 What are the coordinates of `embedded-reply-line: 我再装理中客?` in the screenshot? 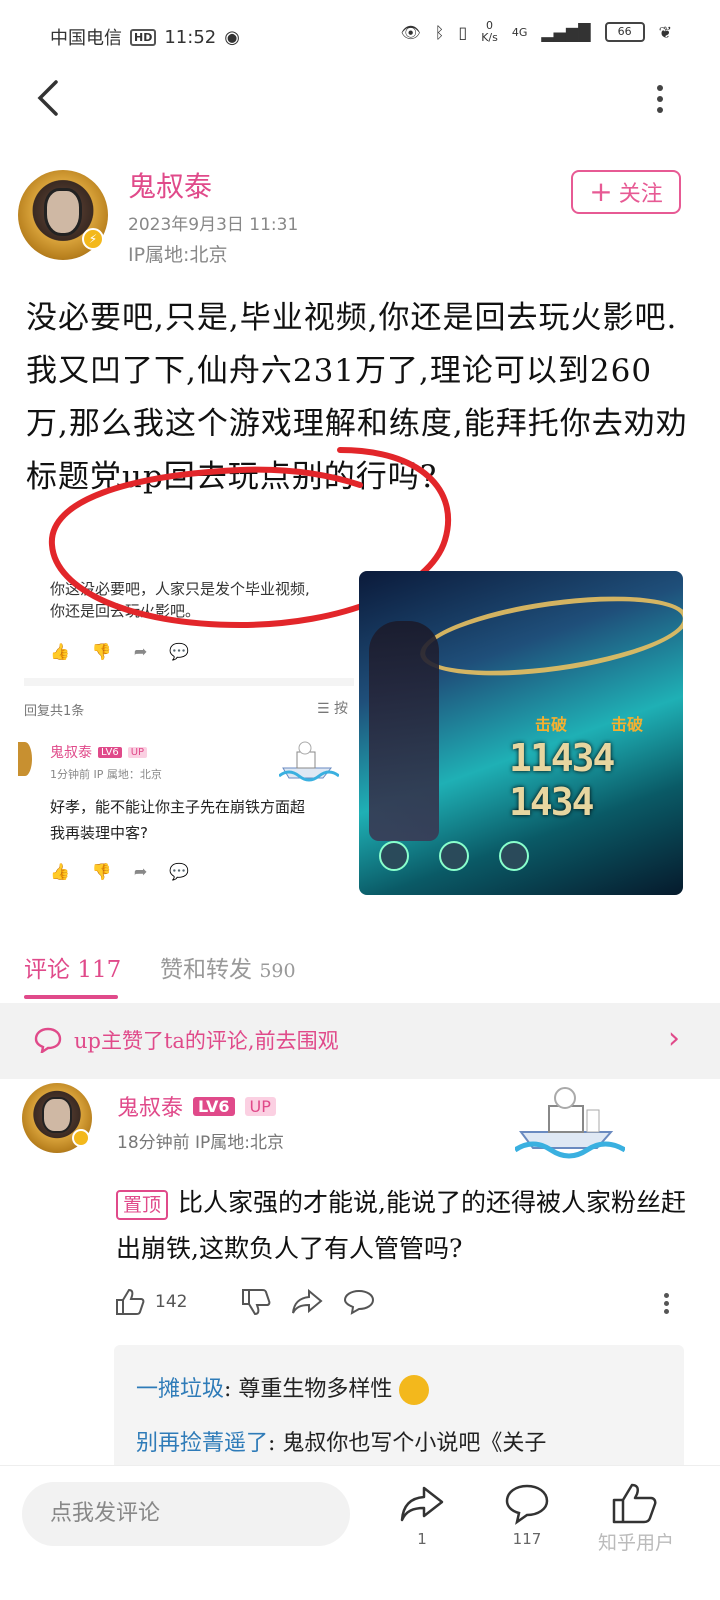 It's located at (99, 833).